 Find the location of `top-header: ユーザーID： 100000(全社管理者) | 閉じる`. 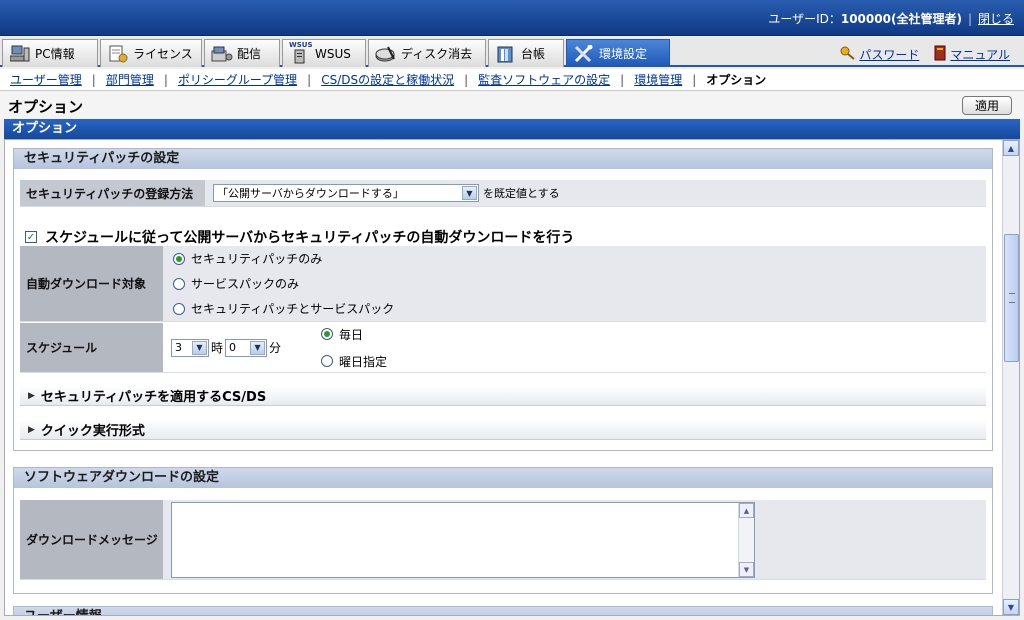

top-header: ユーザーID： 100000(全社管理者) | 閉じる is located at coordinates (512, 18).